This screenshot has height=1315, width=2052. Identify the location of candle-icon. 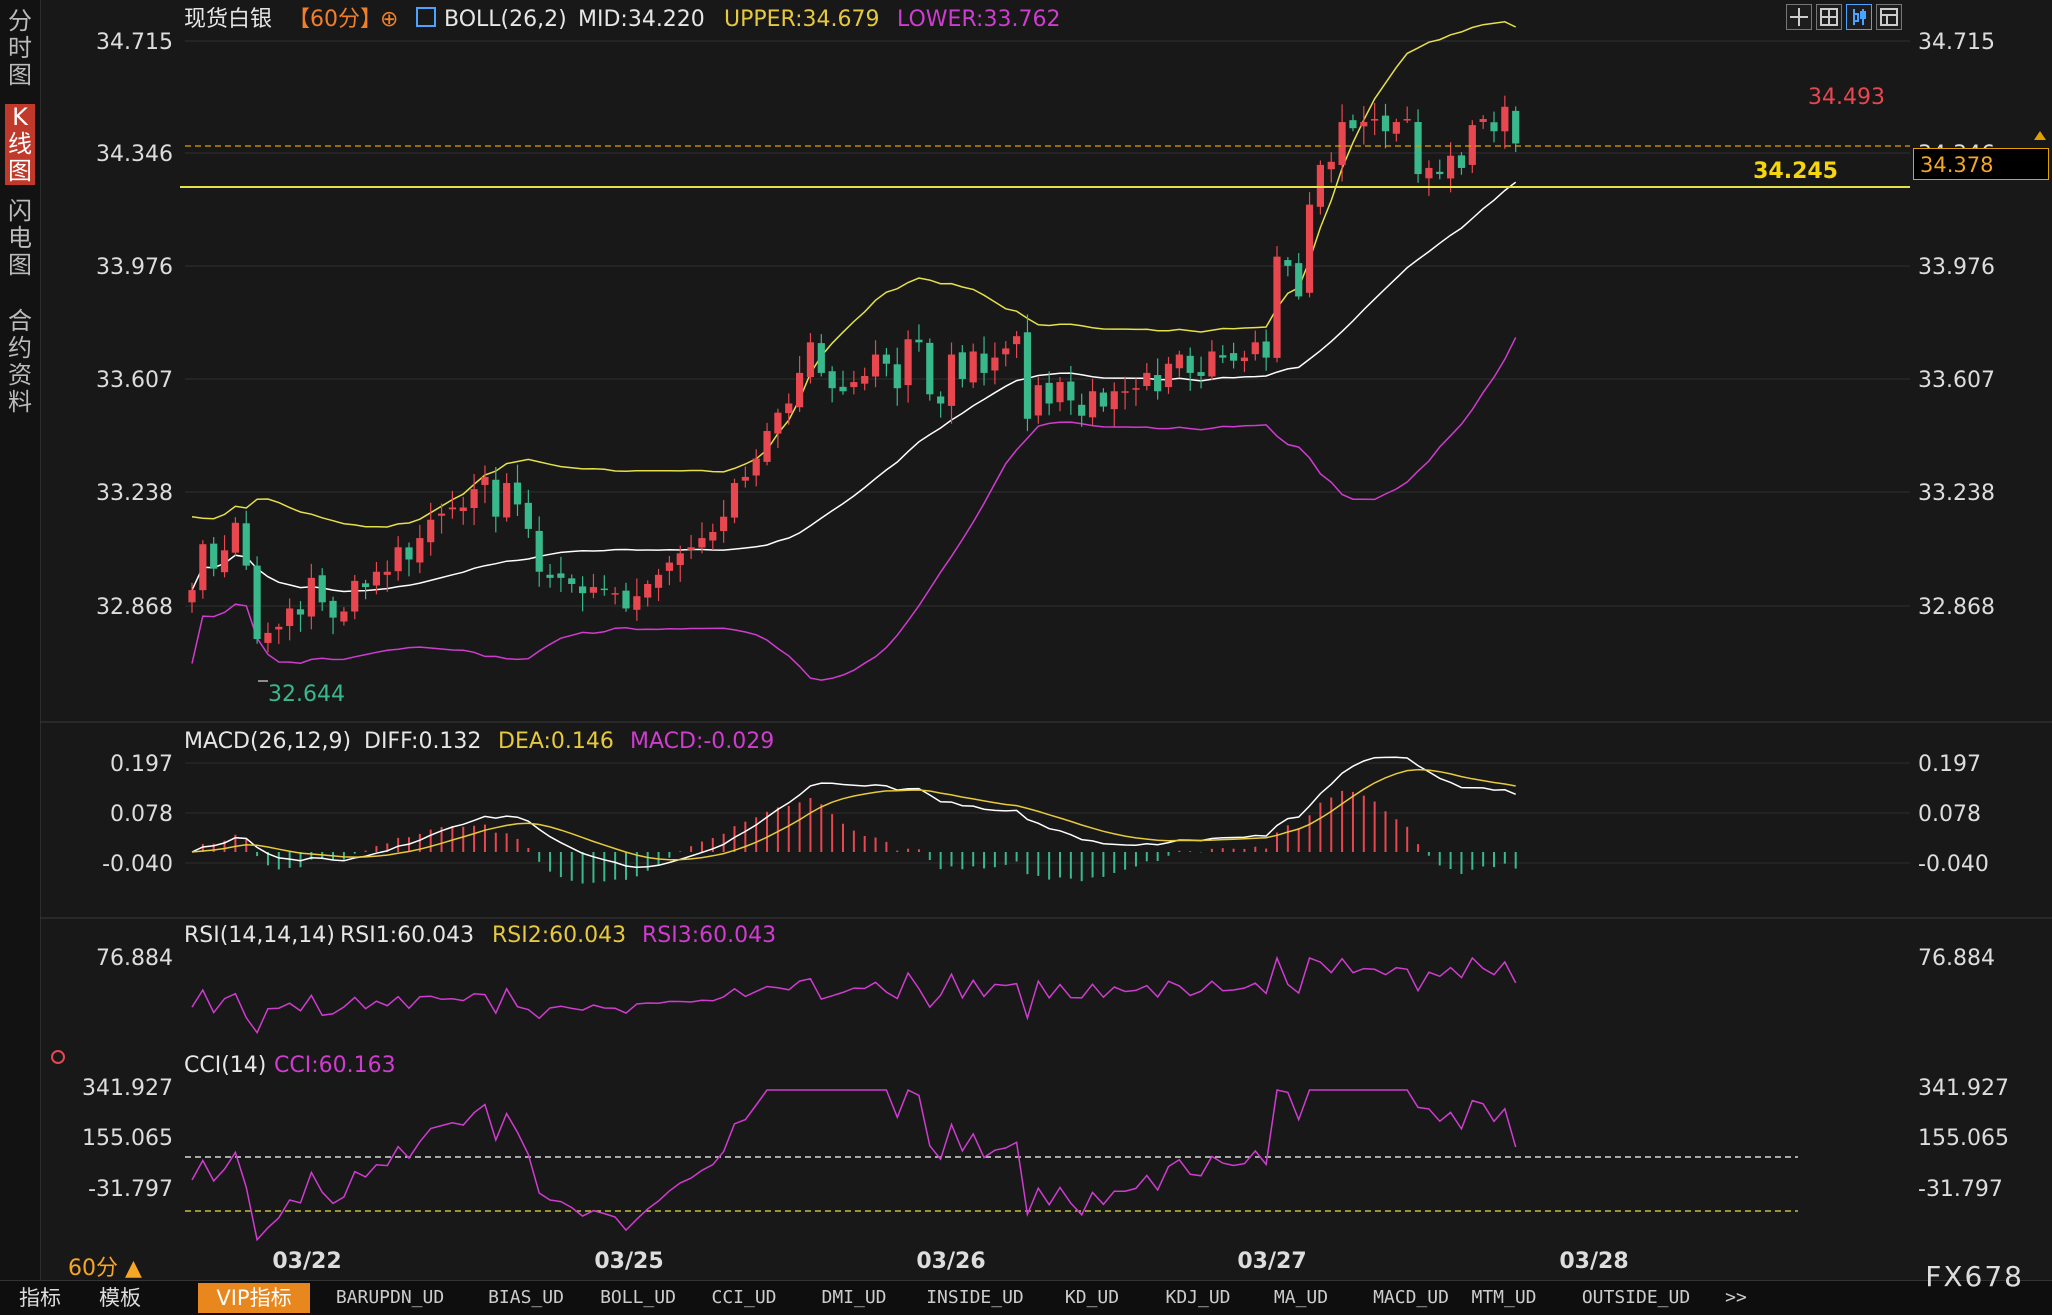
(1859, 17).